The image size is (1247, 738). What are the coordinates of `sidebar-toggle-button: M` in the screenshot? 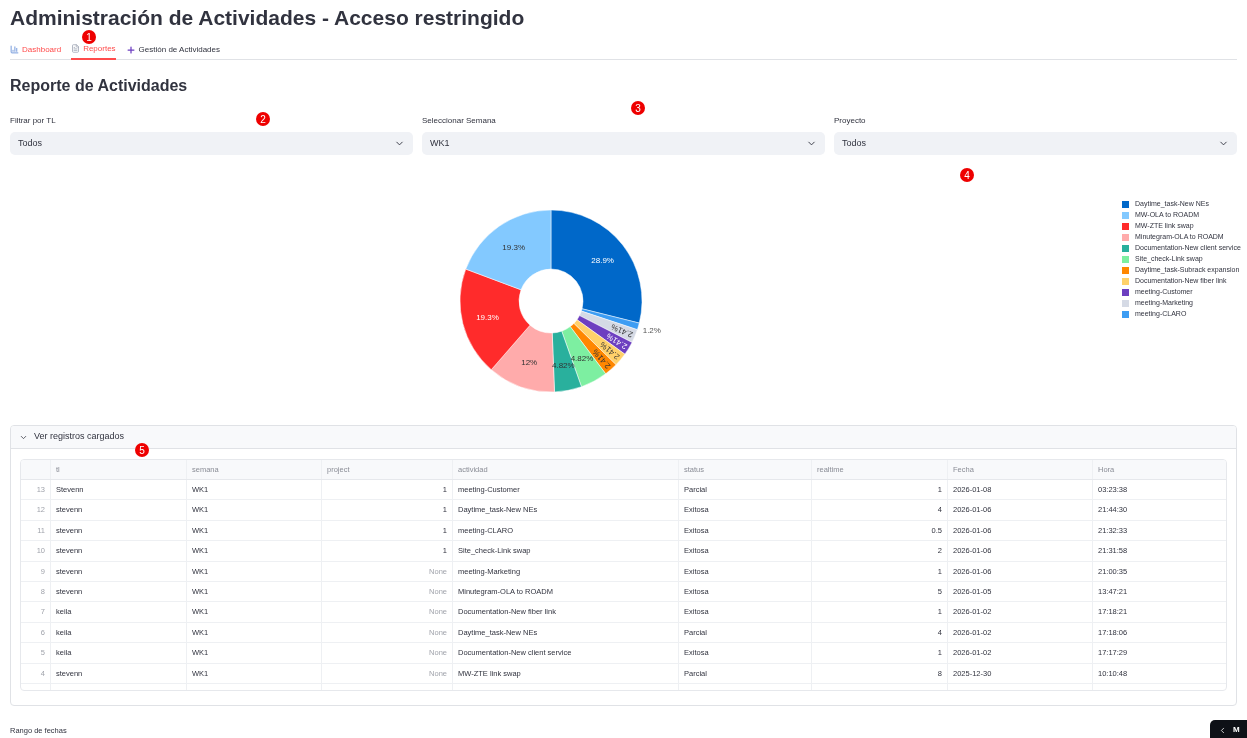 It's located at (1228, 729).